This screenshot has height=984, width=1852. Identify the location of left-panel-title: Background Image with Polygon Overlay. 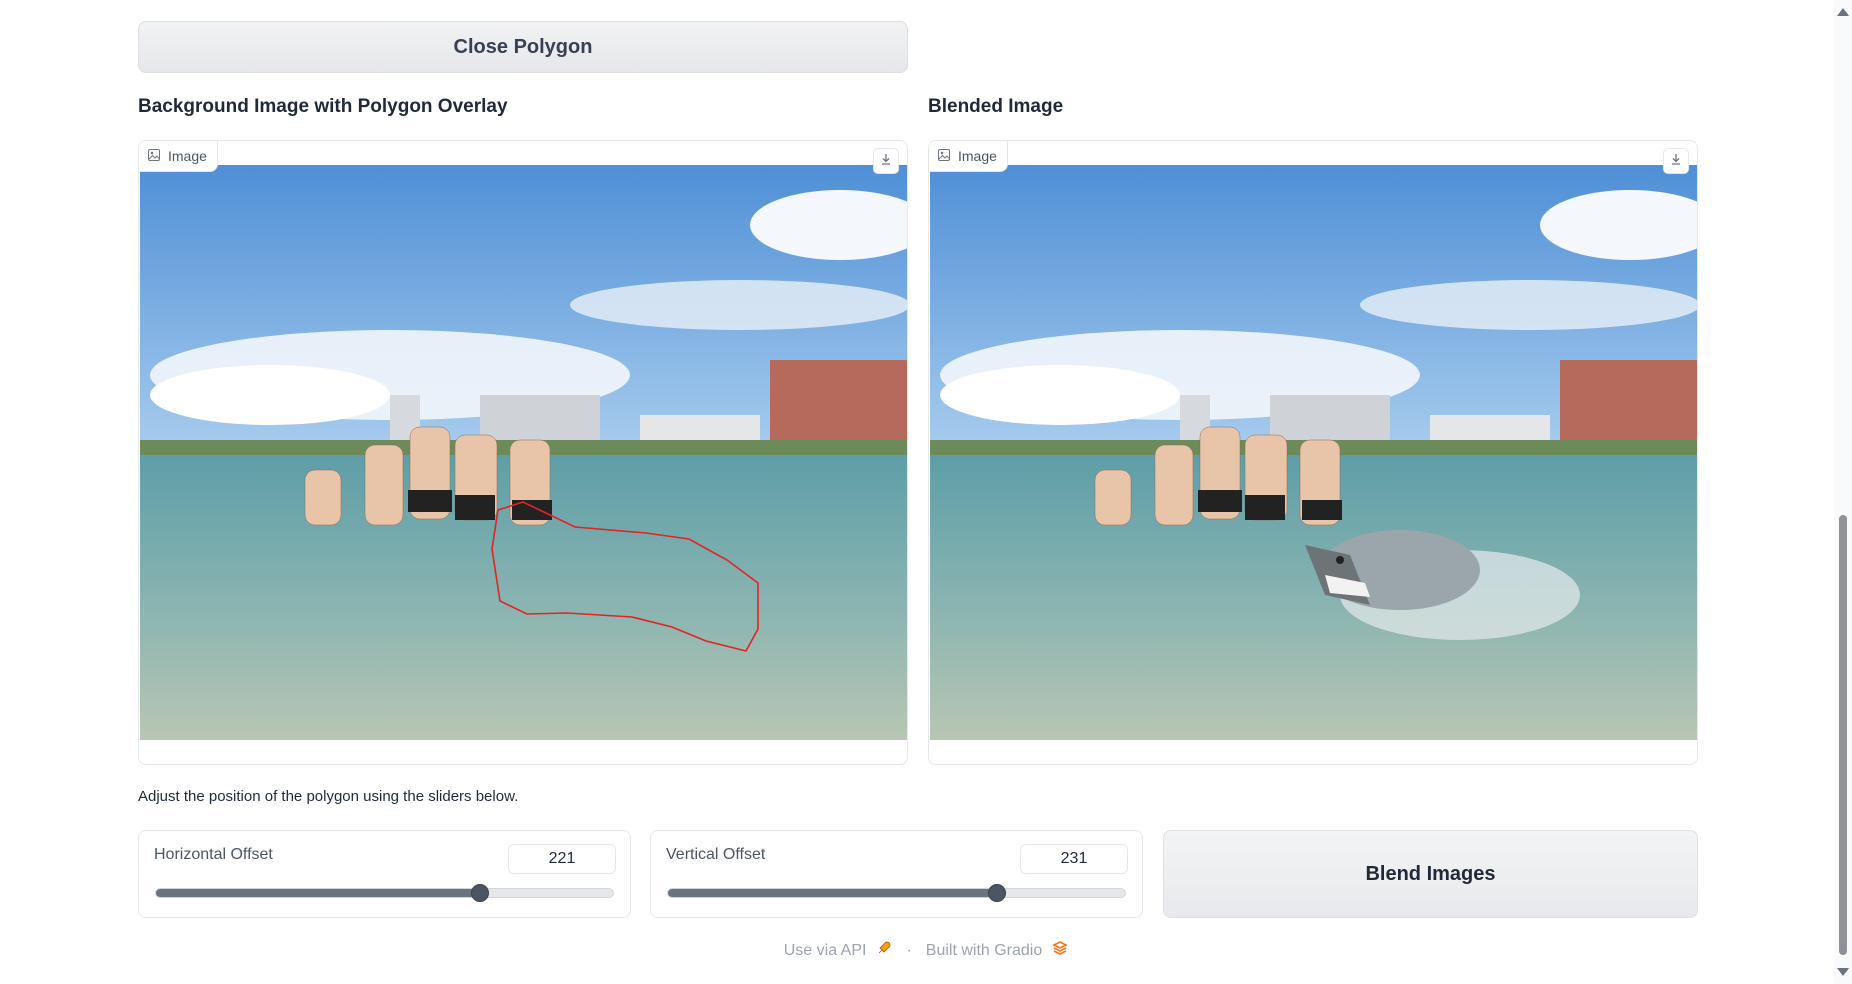
(323, 106).